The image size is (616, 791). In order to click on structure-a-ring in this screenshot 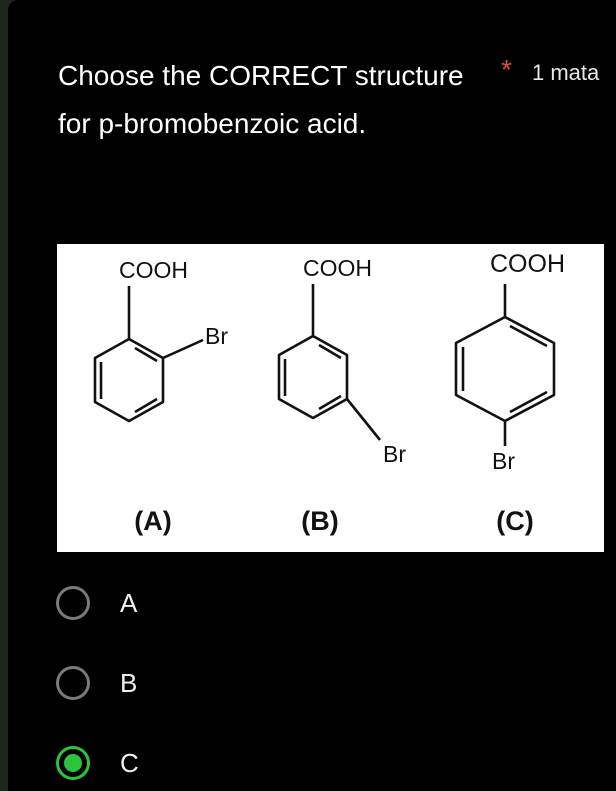, I will do `click(148, 354)`.